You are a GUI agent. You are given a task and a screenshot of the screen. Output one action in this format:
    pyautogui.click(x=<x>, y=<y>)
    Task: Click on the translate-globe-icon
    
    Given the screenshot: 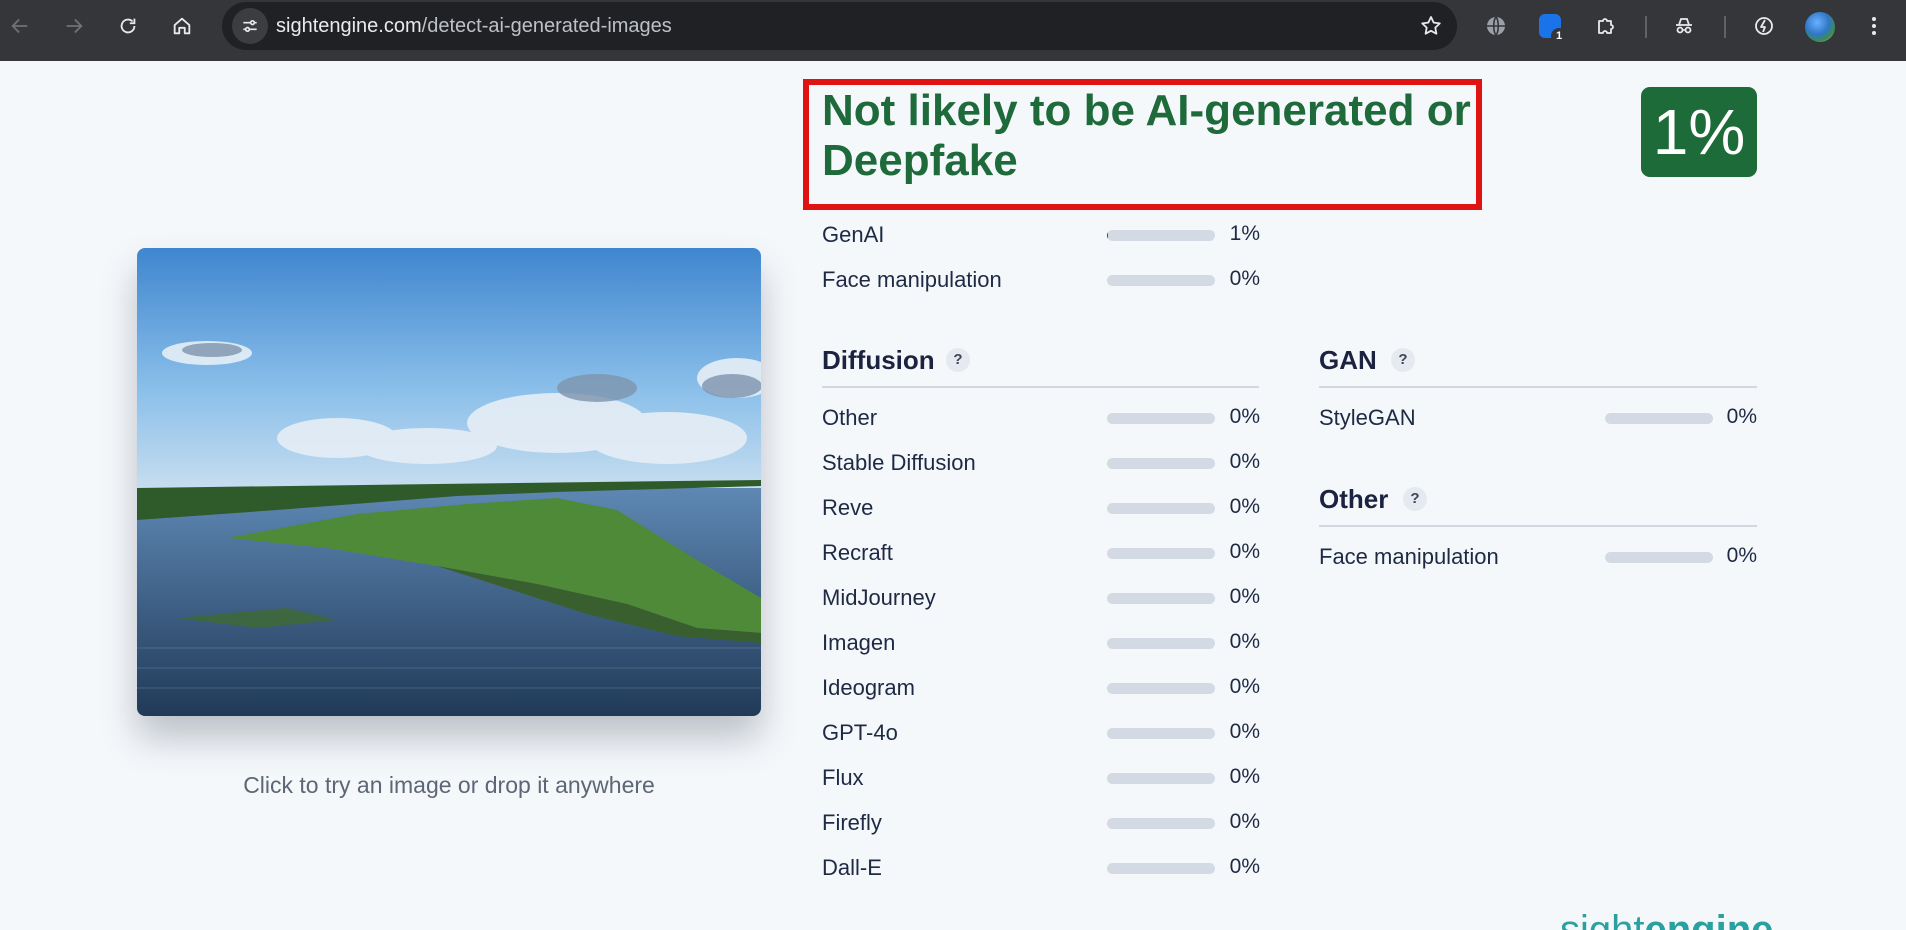 What is the action you would take?
    pyautogui.click(x=1496, y=26)
    